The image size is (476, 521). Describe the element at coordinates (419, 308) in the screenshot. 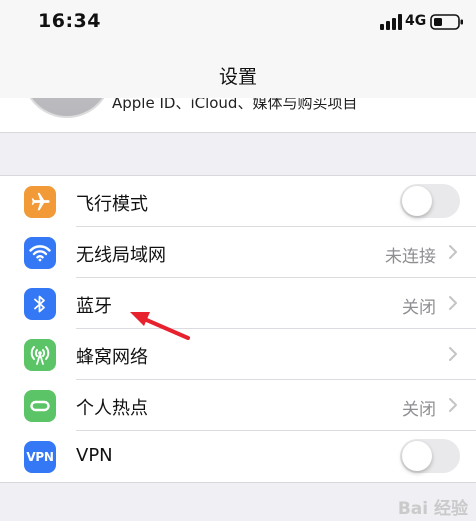

I see `bluetooth-status: 关闭` at that location.